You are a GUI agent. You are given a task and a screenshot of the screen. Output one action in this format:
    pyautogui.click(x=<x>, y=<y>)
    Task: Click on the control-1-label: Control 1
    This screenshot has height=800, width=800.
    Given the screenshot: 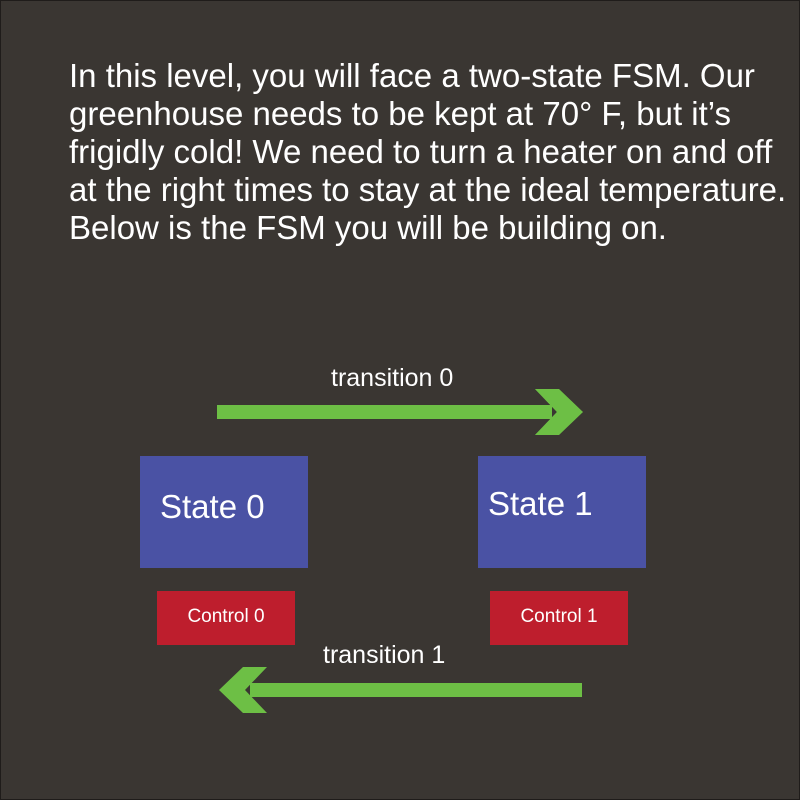 What is the action you would take?
    pyautogui.click(x=559, y=616)
    